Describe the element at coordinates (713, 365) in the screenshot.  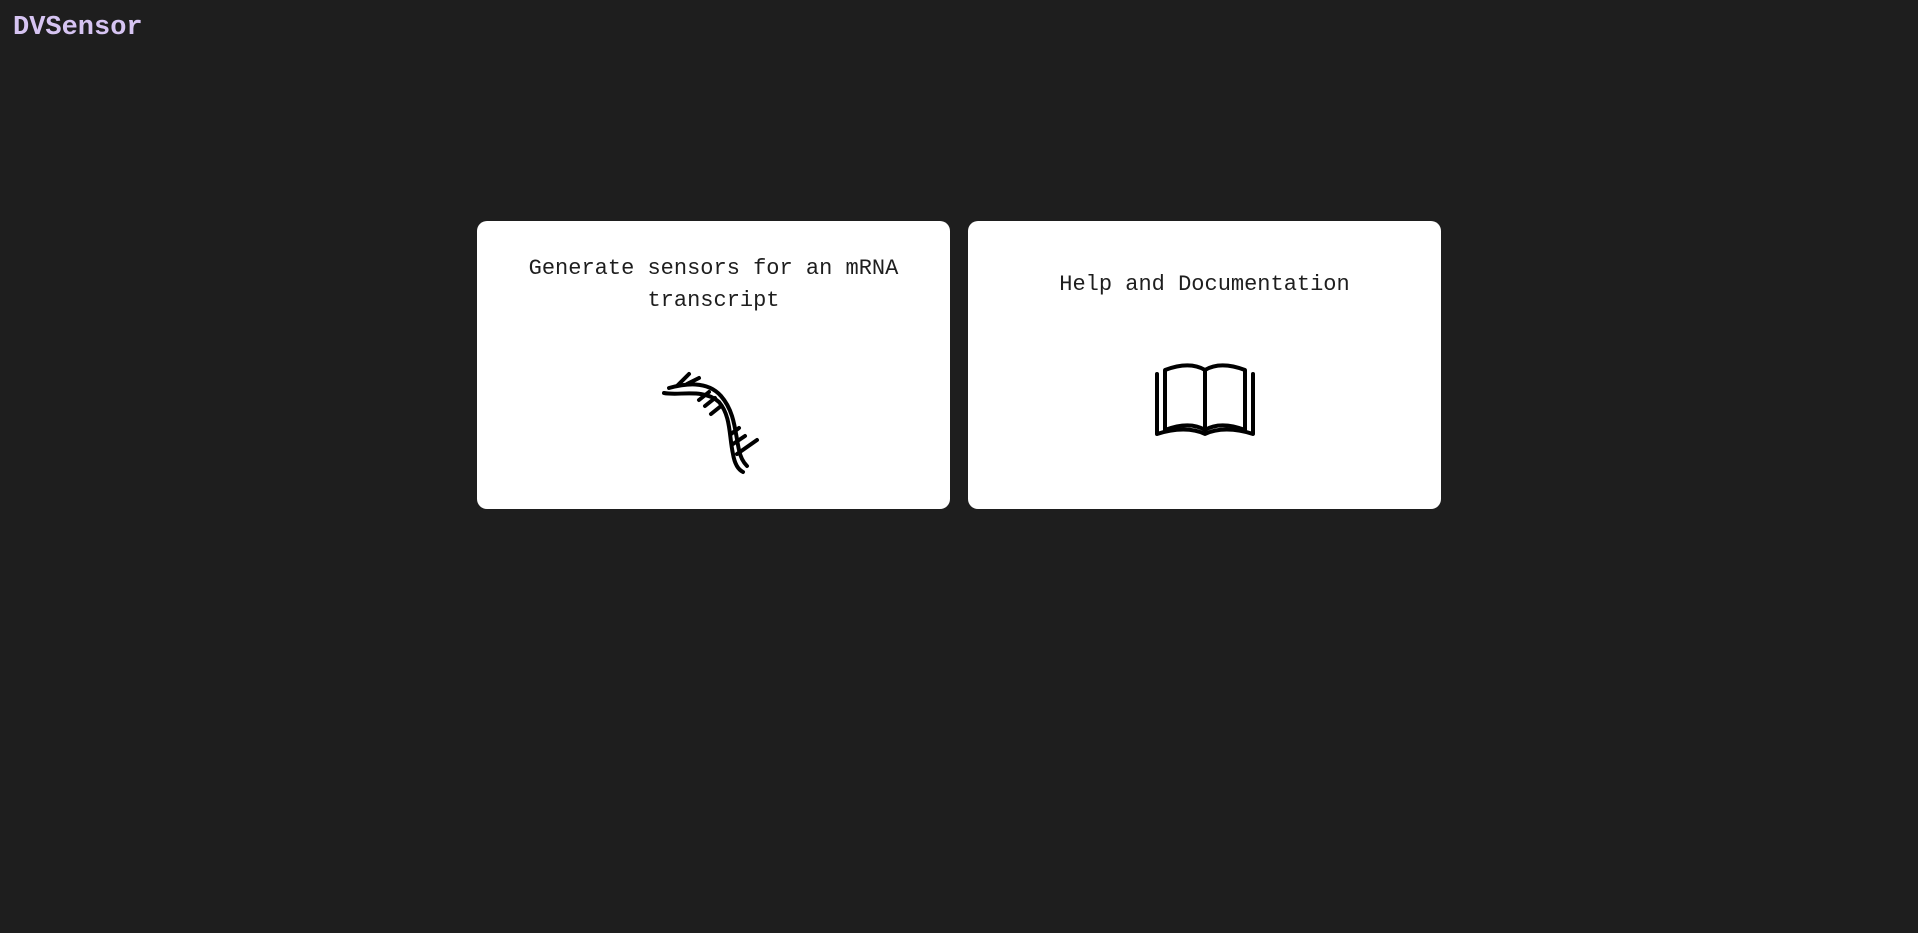
I see `generate-sensors-card: Generate sensors for an mRNA transcript` at that location.